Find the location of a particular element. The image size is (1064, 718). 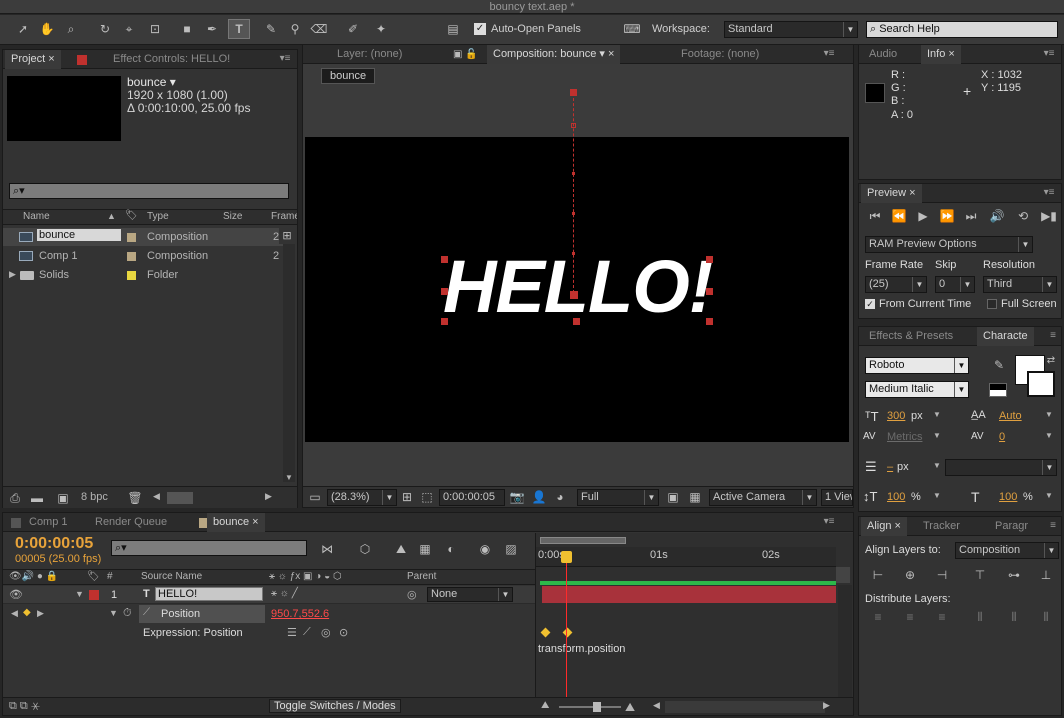

layer-duration-bar is located at coordinates (689, 594).